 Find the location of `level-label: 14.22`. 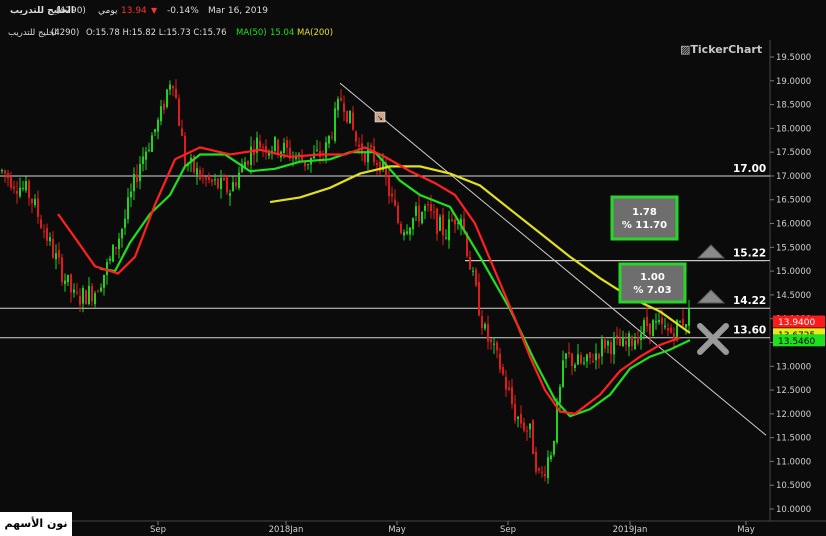

level-label: 14.22 is located at coordinates (749, 301).